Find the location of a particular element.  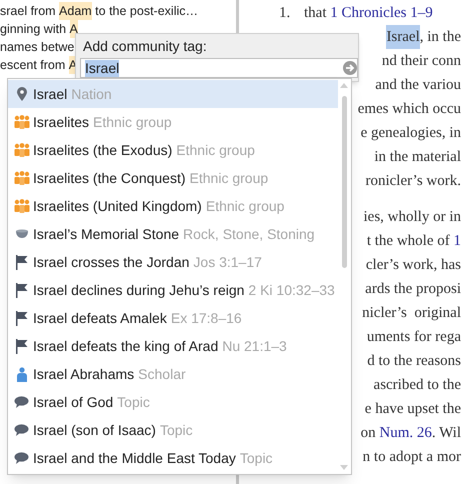

highlighted-word: A is located at coordinates (74, 29).